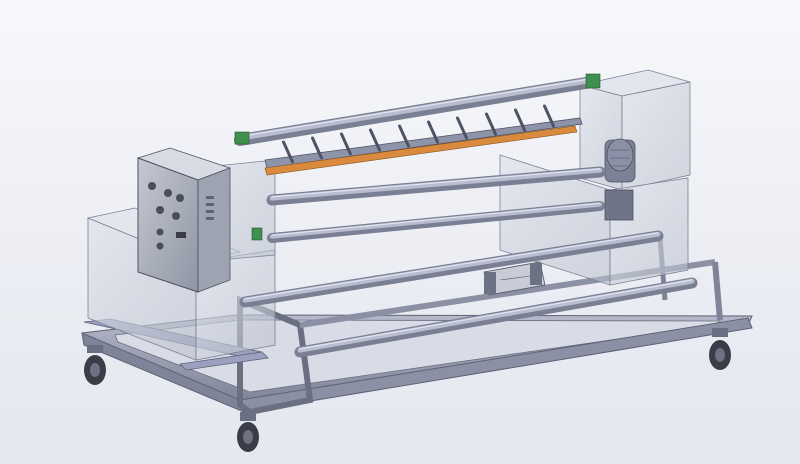 The height and width of the screenshot is (464, 800). What do you see at coordinates (95, 365) in the screenshot?
I see `caster-wheel-front-left` at bounding box center [95, 365].